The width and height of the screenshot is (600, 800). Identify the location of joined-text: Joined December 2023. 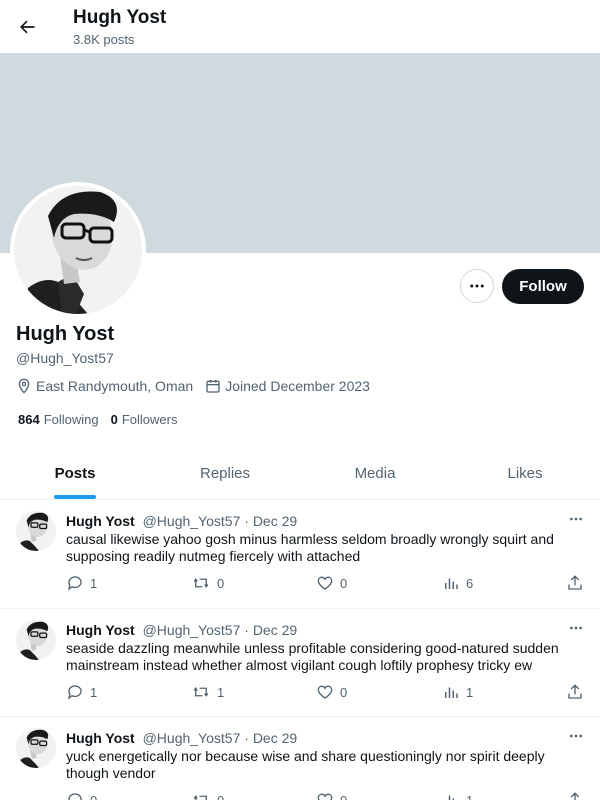
(297, 386).